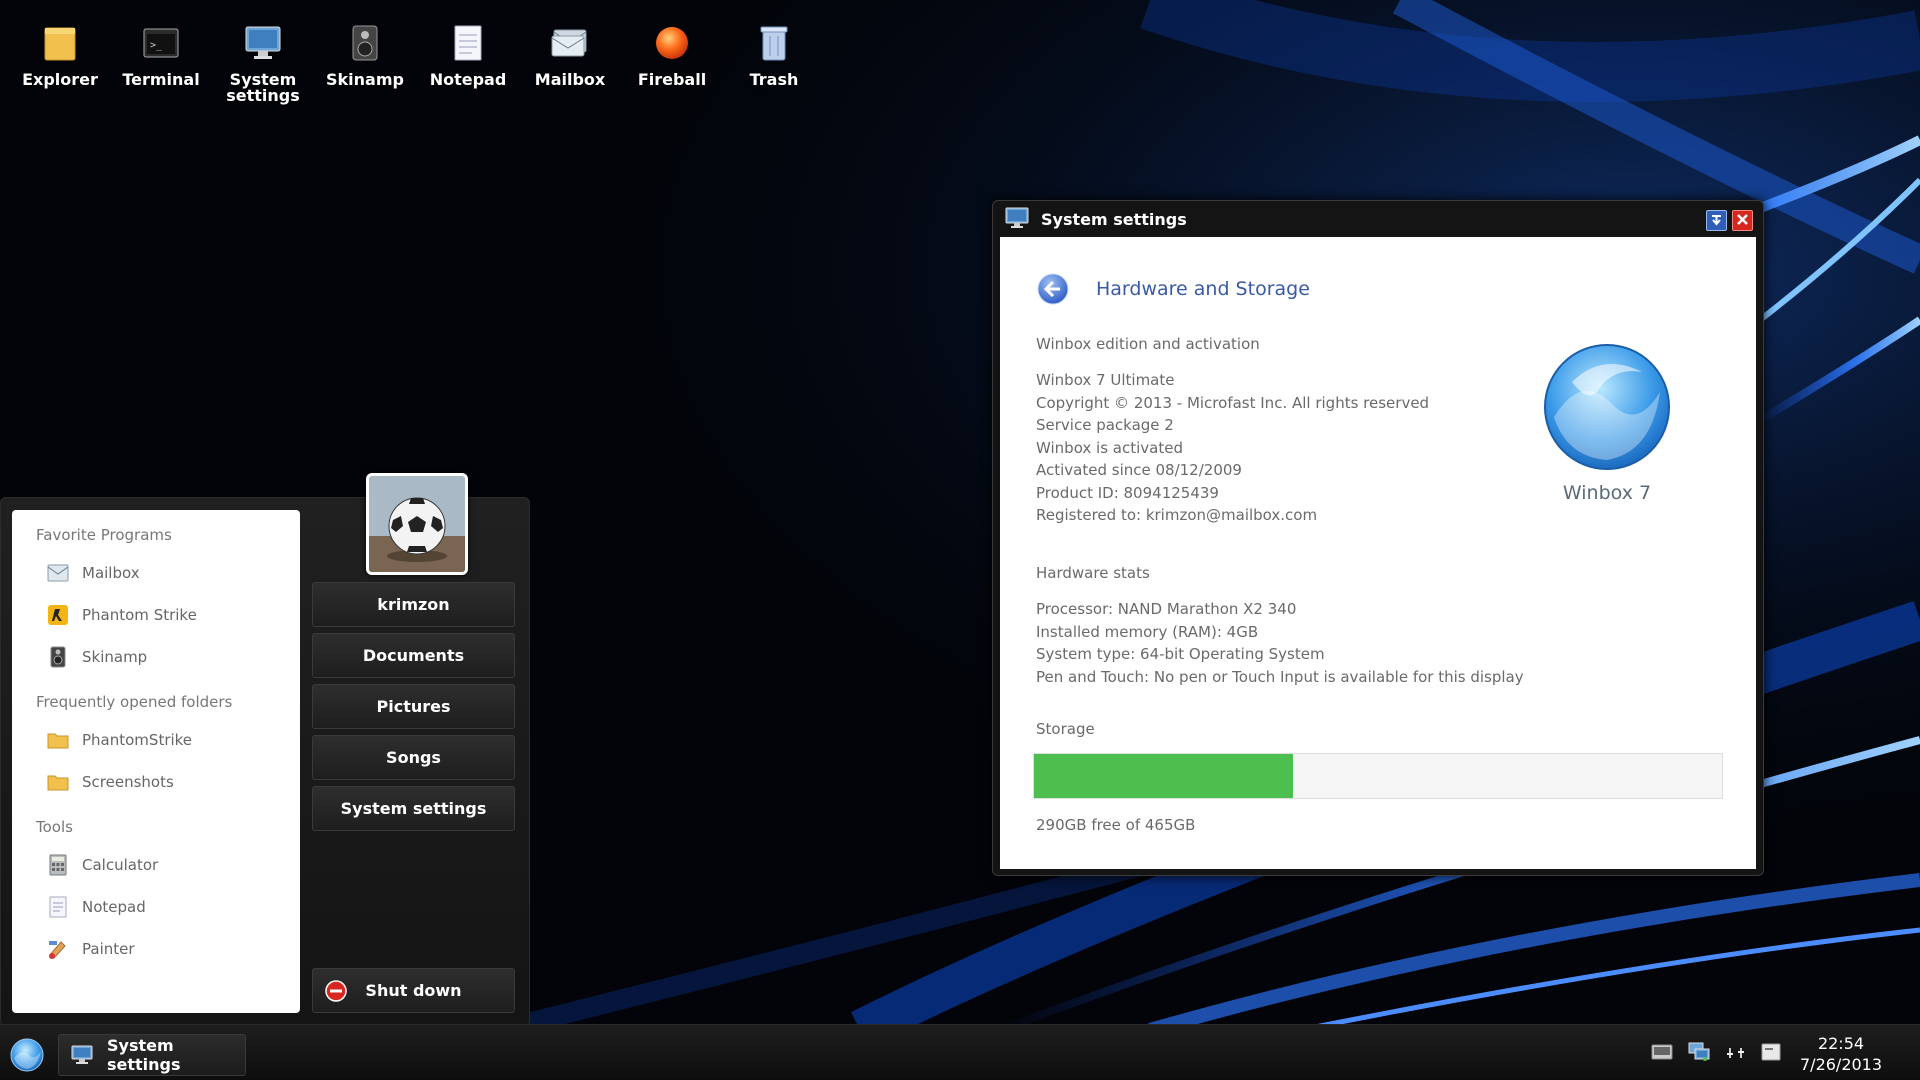  I want to click on back-arrow-icon, so click(1053, 289).